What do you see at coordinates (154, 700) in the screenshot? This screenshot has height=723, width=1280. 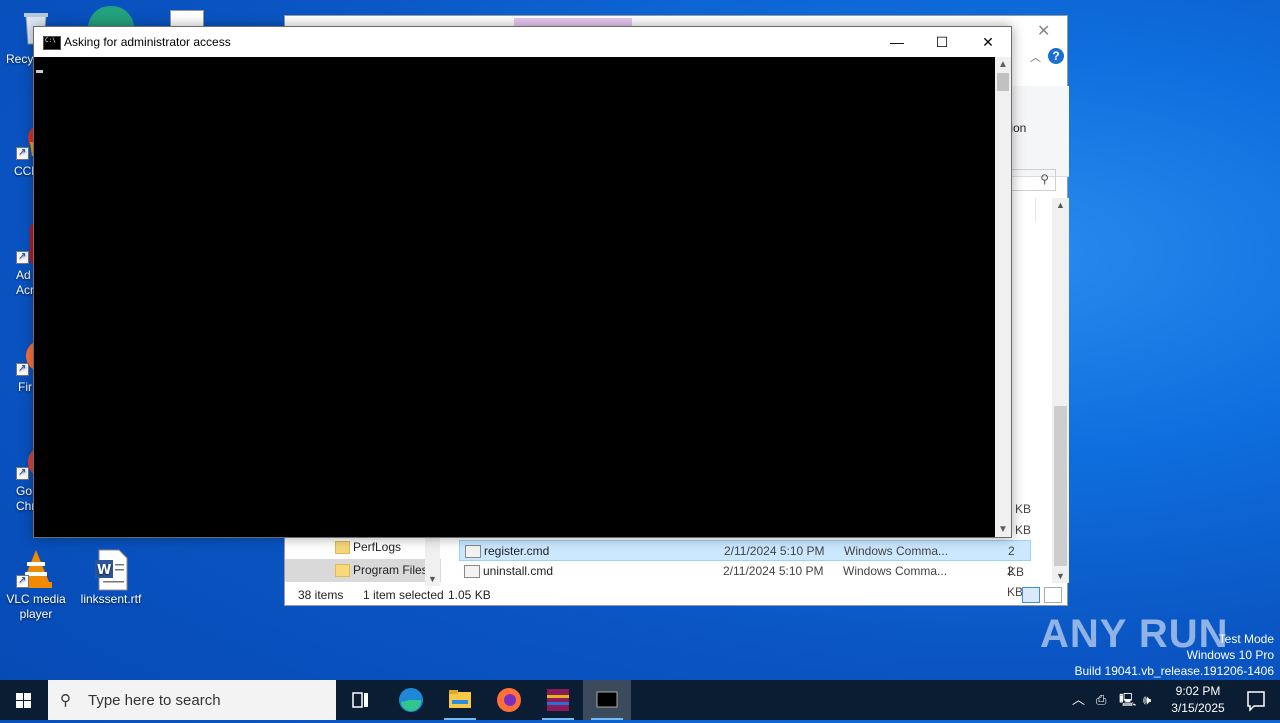 I see `search-placeholder: Type here to search` at bounding box center [154, 700].